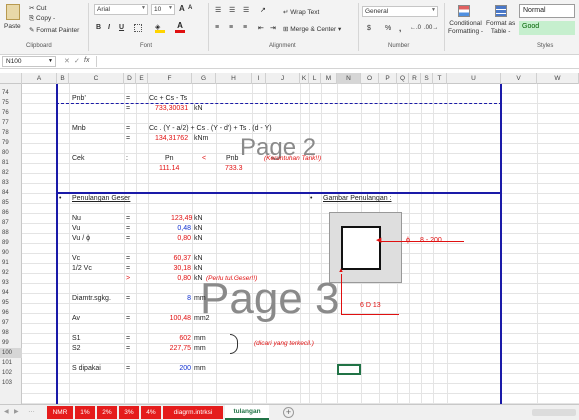  I want to click on tab-scroll-left-icon: ◀, so click(6, 411).